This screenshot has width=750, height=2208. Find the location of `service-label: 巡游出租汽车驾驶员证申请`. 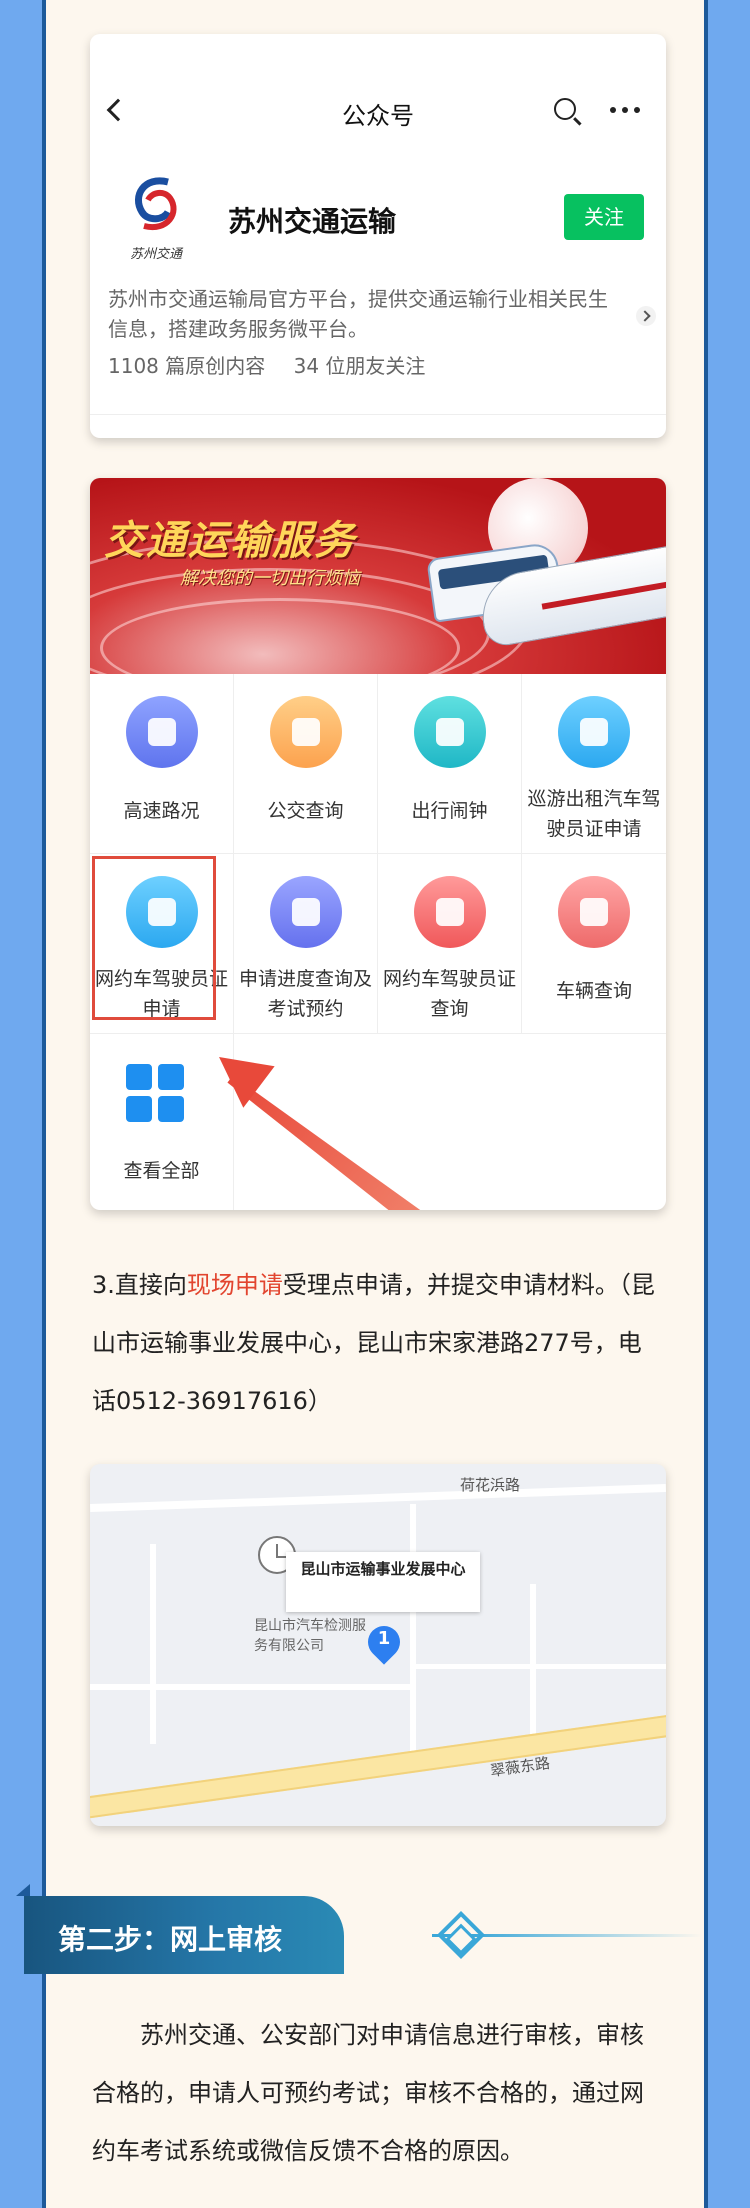

service-label: 巡游出租汽车驾驶员证申请 is located at coordinates (594, 814).